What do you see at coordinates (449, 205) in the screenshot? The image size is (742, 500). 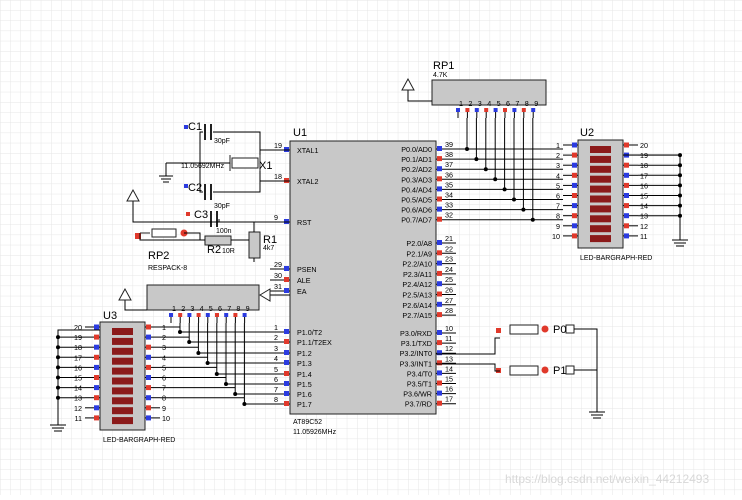 I see `u1-pin-num: 33` at bounding box center [449, 205].